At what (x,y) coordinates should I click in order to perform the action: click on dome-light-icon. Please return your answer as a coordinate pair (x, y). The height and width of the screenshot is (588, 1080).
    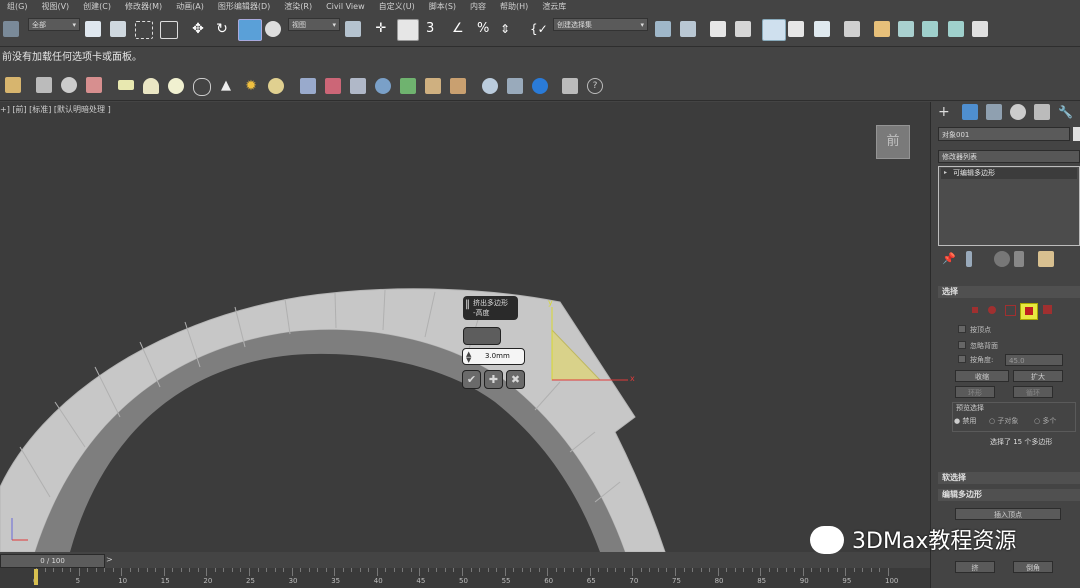
    Looking at the image, I should click on (151, 86).